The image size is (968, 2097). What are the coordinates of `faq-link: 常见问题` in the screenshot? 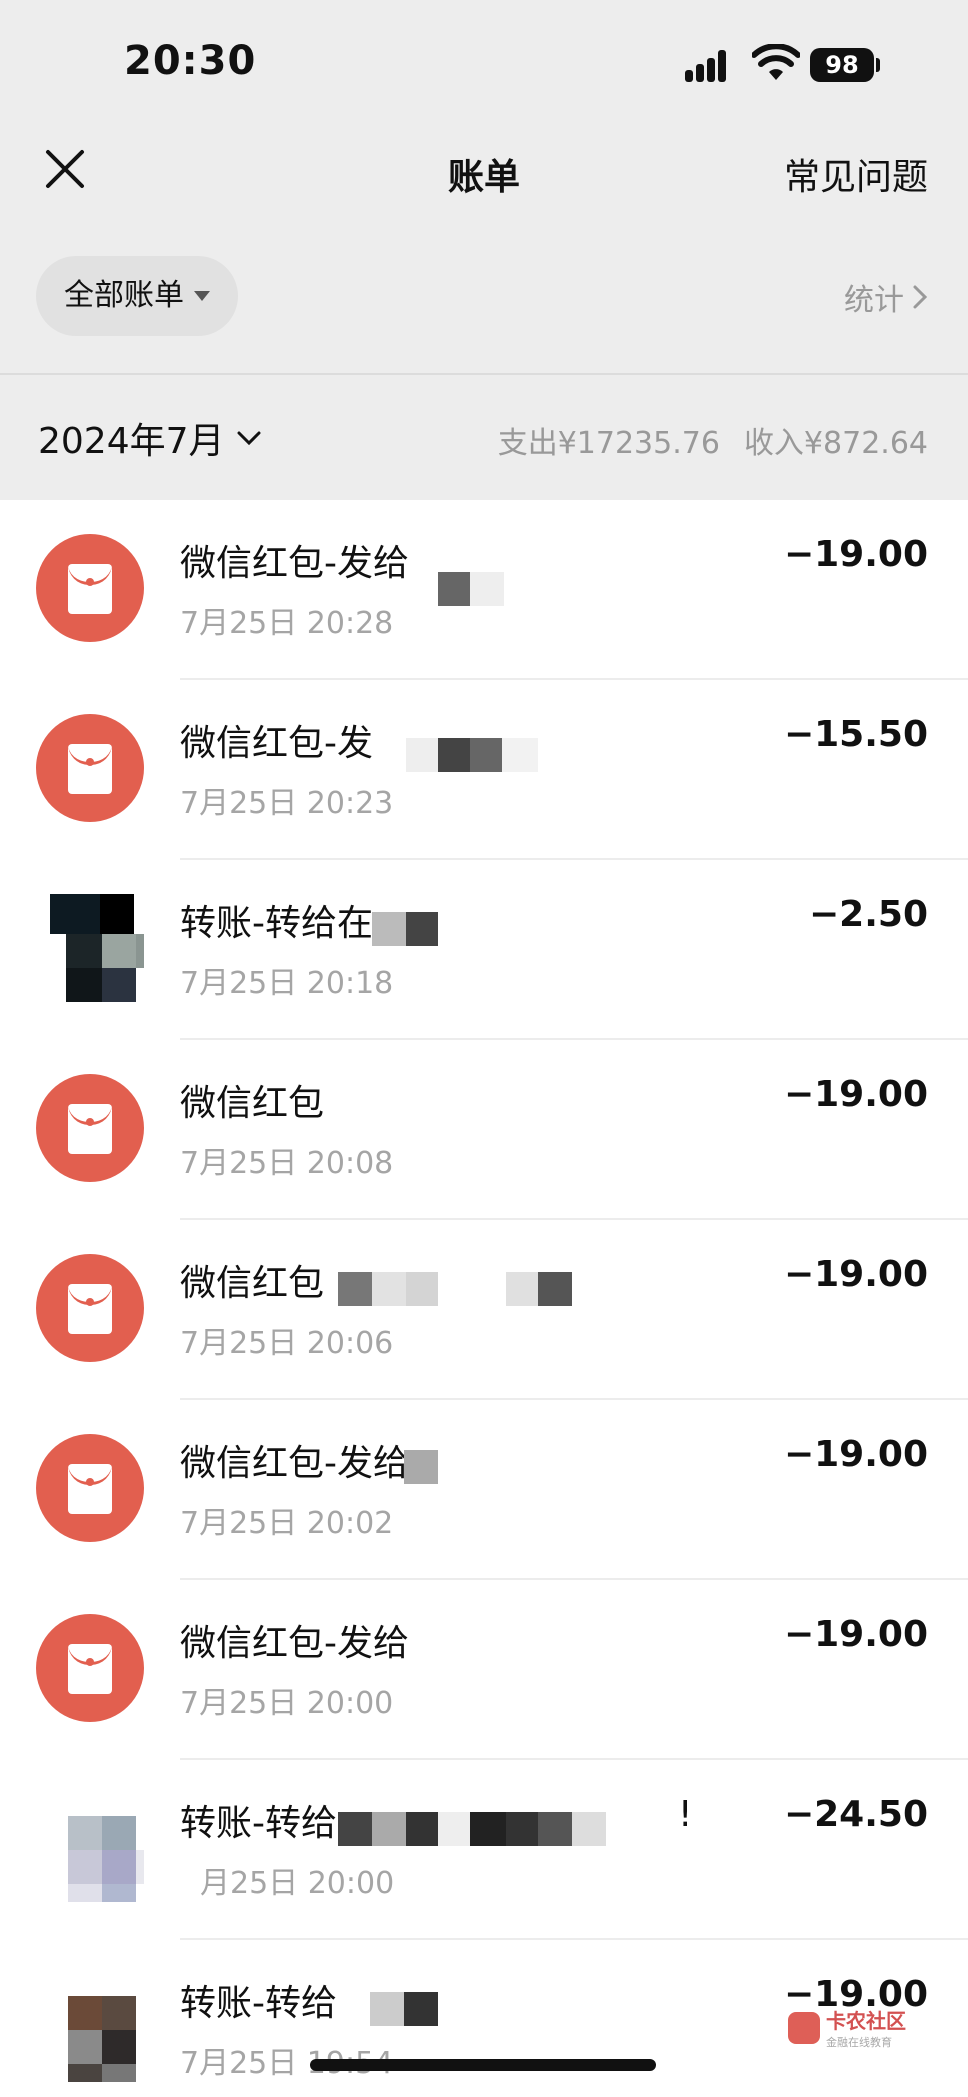 It's located at (856, 174).